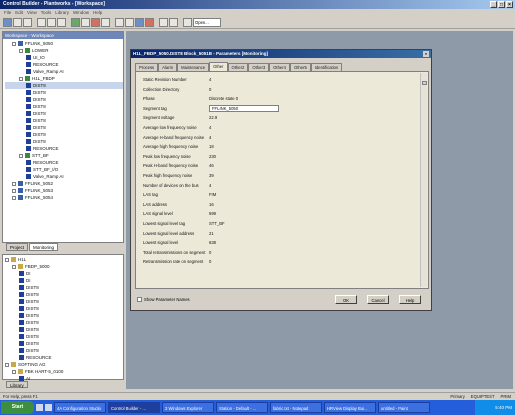 The height and width of the screenshot is (415, 515). I want to click on tree-node: H1L_FBDP, so click(64, 78).